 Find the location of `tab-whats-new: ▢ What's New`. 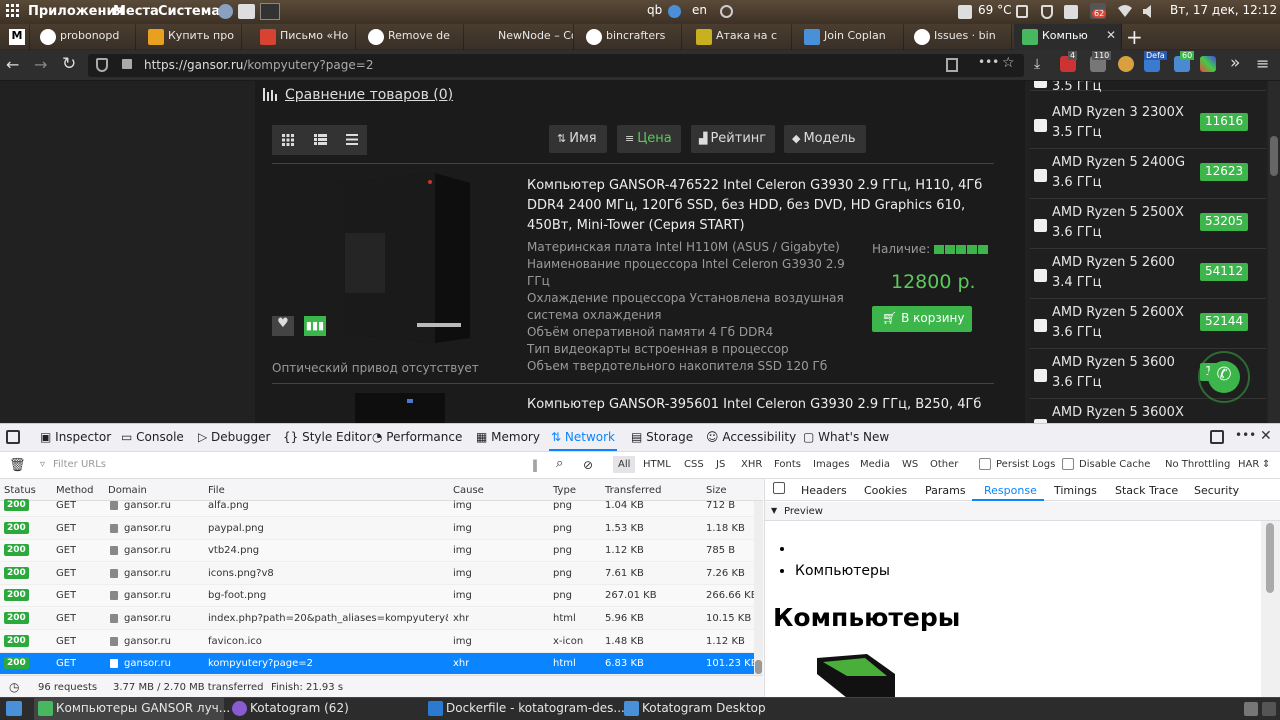

tab-whats-new: ▢ What's New is located at coordinates (846, 437).